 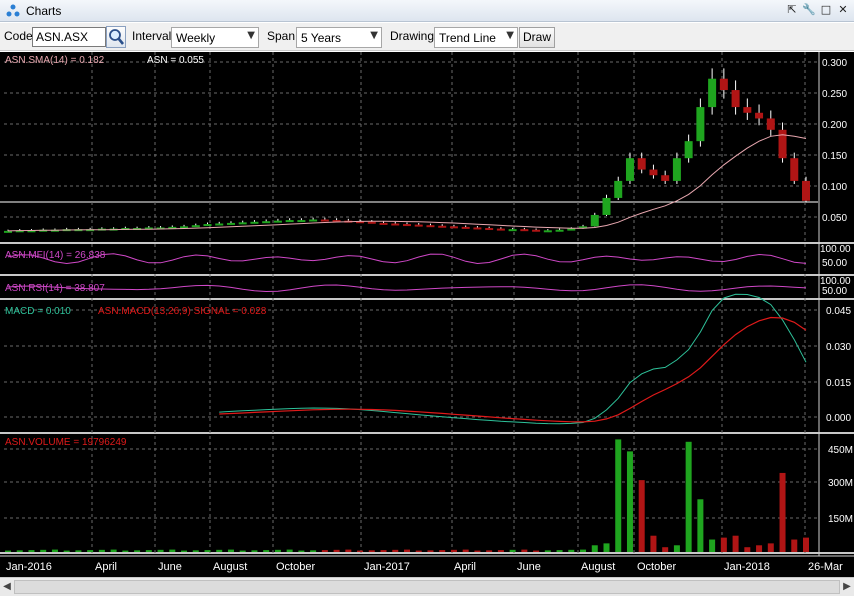 I want to click on last-price-label: ASN = 0.055, so click(x=175, y=60).